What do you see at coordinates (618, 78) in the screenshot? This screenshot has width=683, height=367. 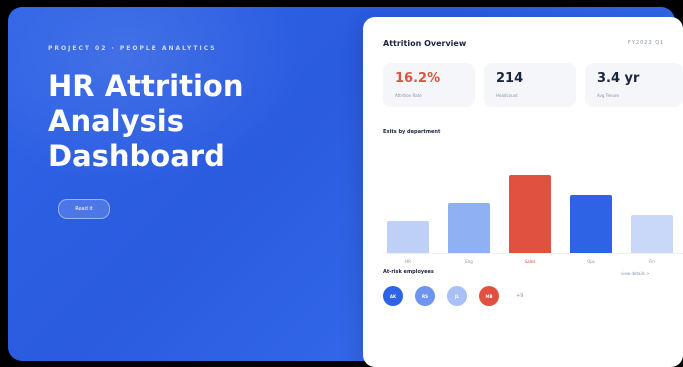 I see `kpi-value: 3.4 yr` at bounding box center [618, 78].